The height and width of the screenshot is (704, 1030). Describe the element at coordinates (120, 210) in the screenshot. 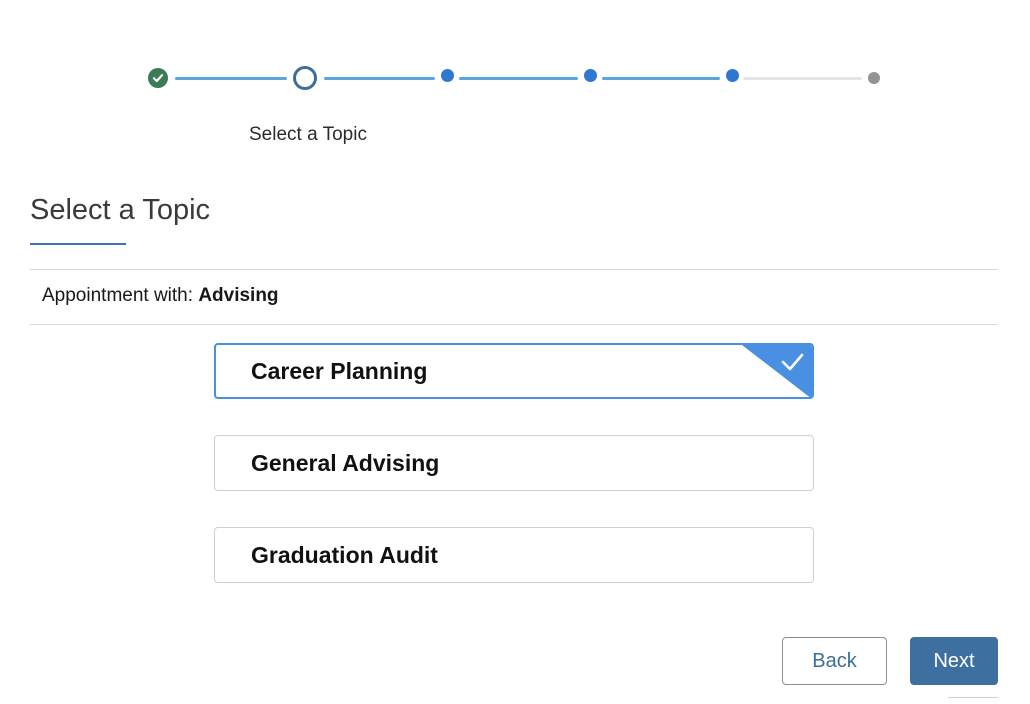

I see `page-title: Select a Topic` at that location.